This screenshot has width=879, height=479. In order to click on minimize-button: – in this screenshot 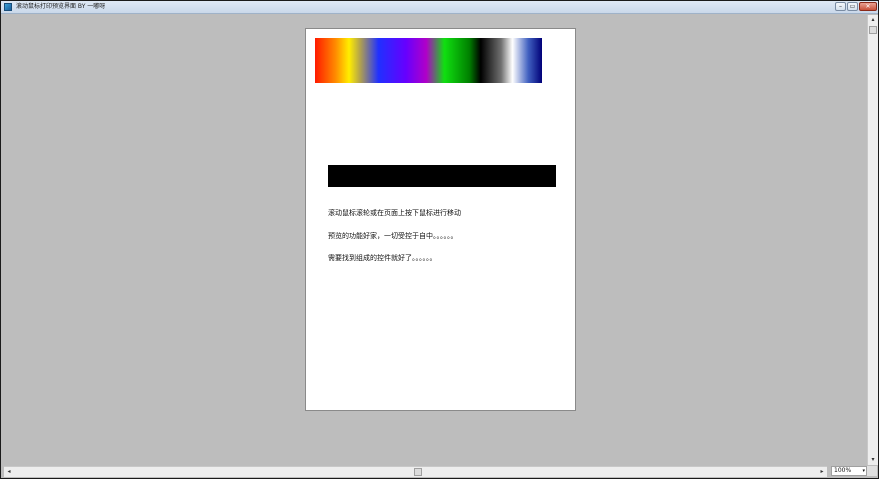, I will do `click(840, 6)`.